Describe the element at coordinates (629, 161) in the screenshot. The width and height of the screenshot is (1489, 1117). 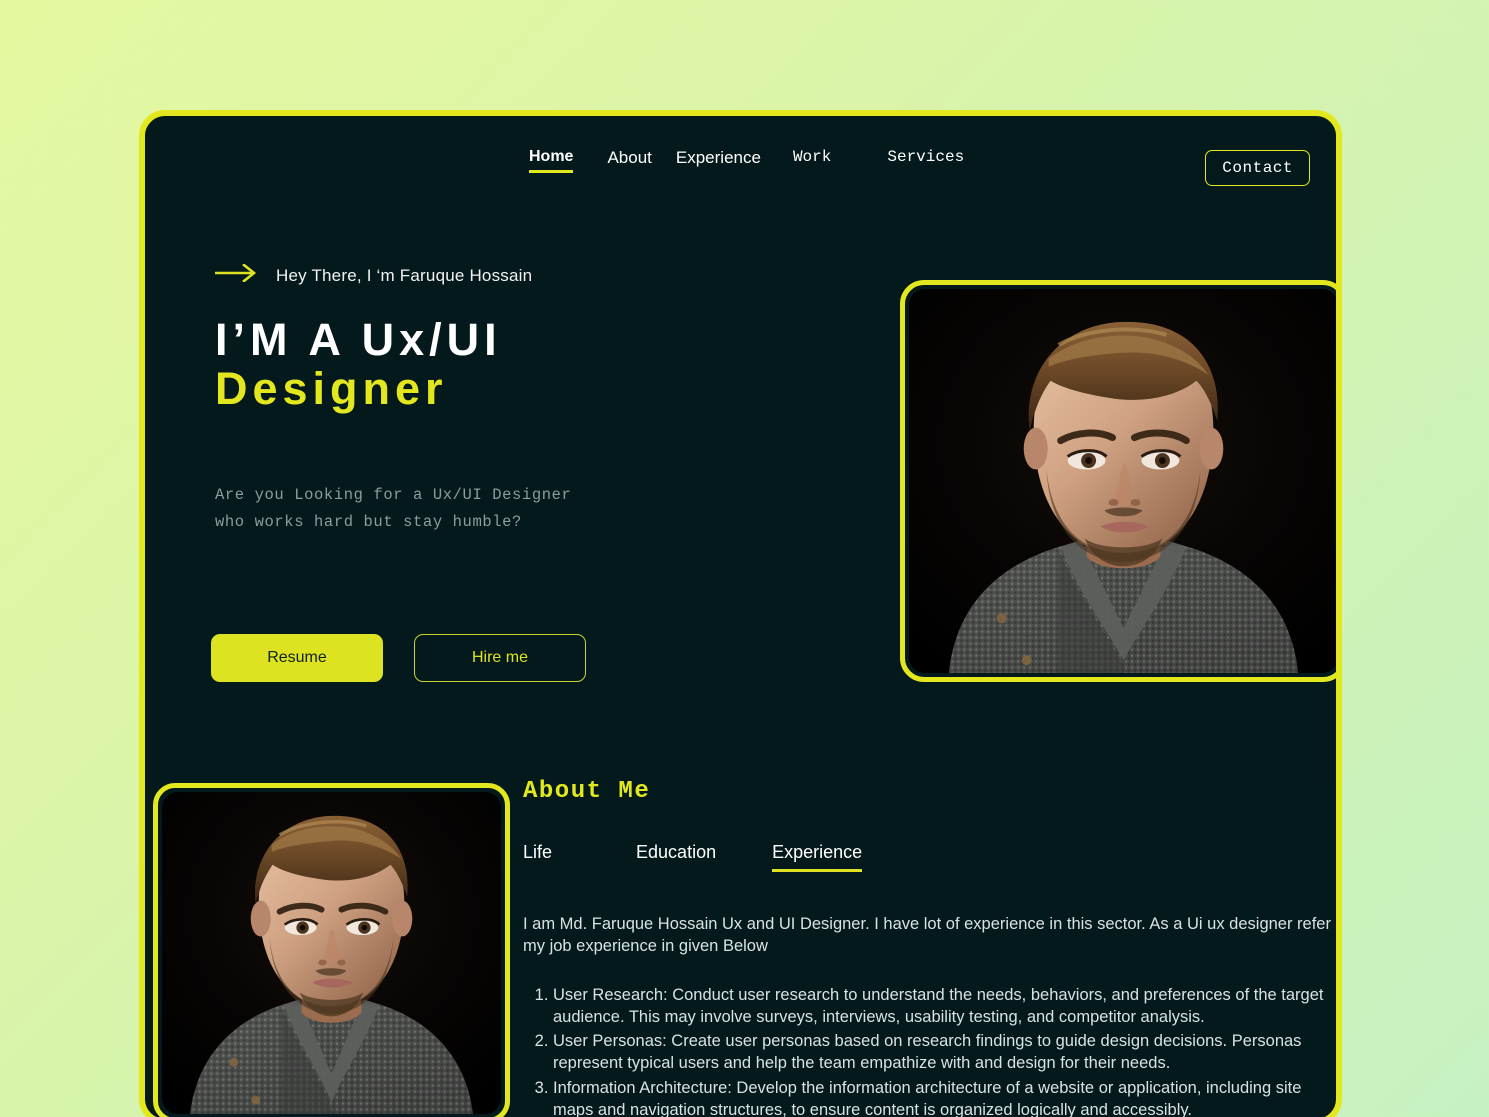
I see `nav-item-about: About` at that location.